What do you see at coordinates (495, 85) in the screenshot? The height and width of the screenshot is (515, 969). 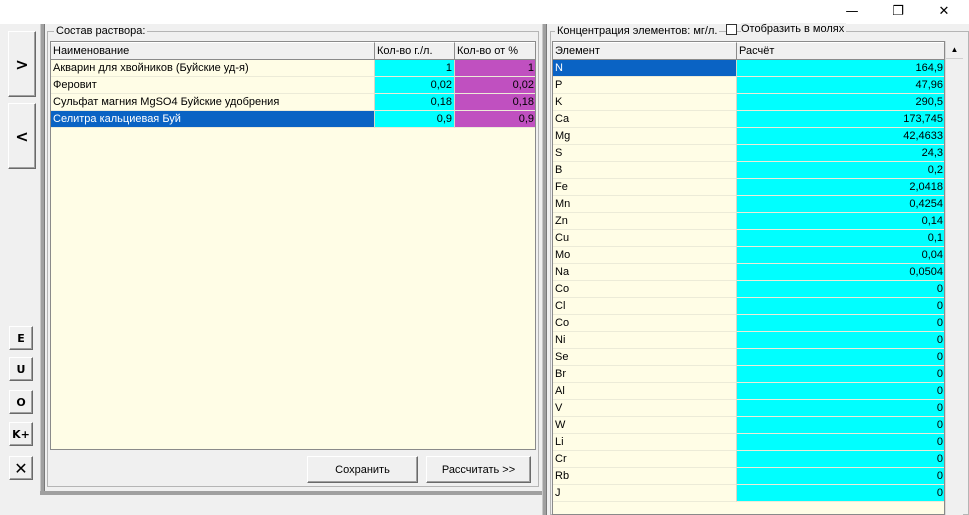 I see `ingredient-percent: 0,02` at bounding box center [495, 85].